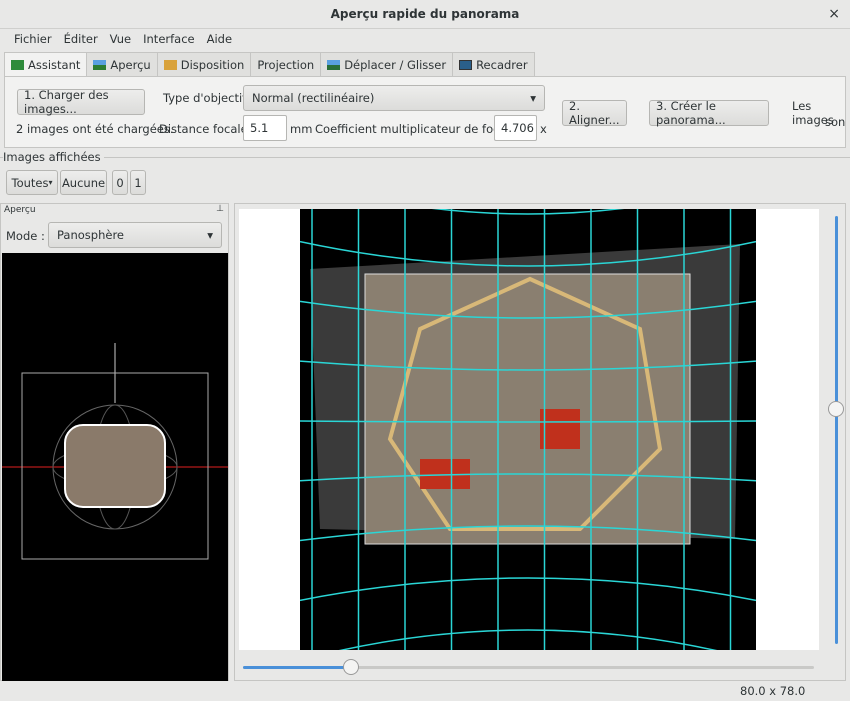 Image resolution: width=850 pixels, height=701 pixels. What do you see at coordinates (120, 182) in the screenshot?
I see `image-toggle-0: 0` at bounding box center [120, 182].